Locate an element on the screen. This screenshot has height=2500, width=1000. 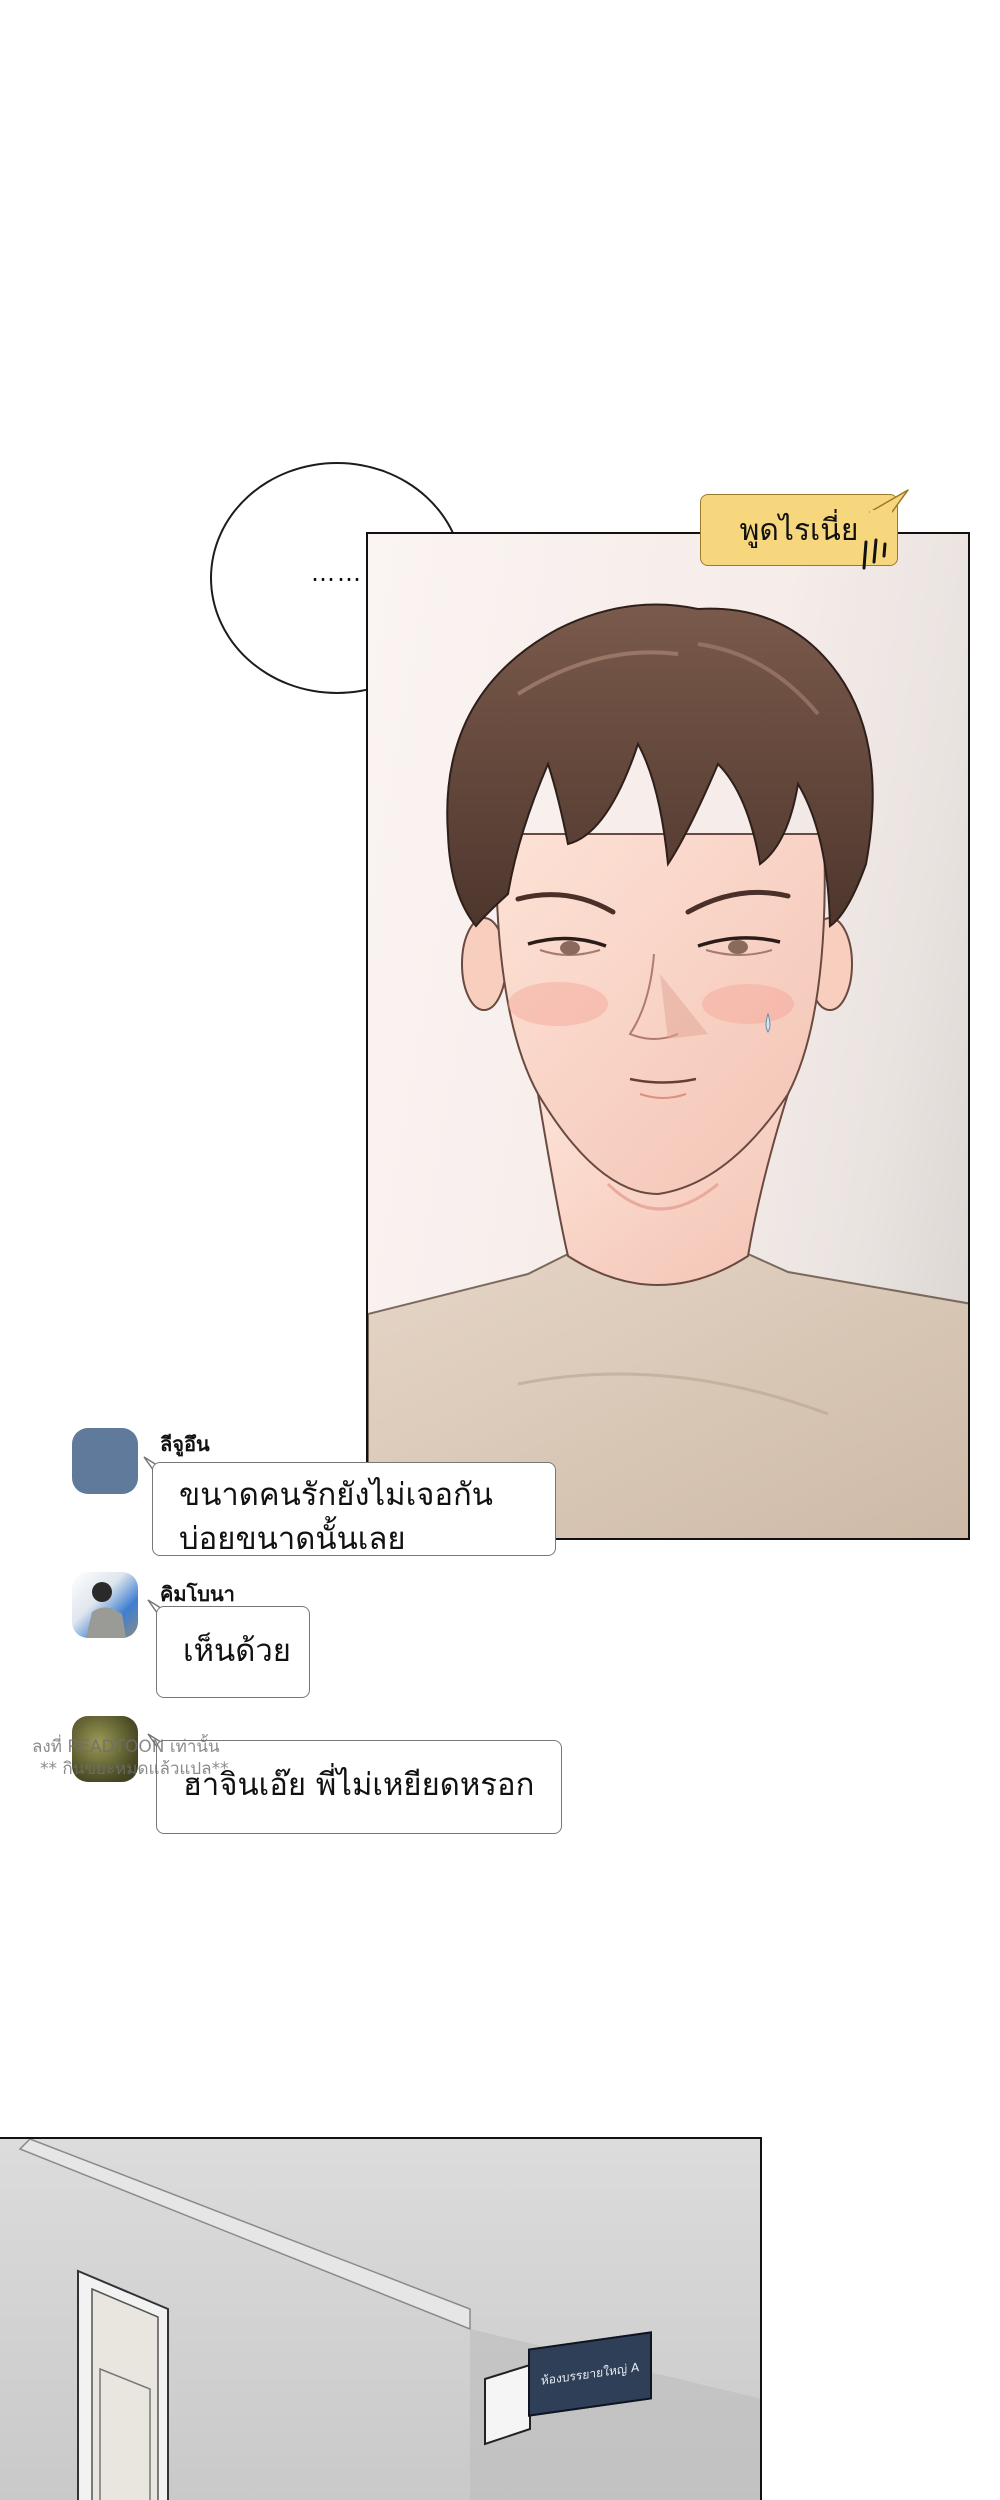
watermark-line: ** กินขยะหมดแล้วแปล** is located at coordinates (134, 1769).